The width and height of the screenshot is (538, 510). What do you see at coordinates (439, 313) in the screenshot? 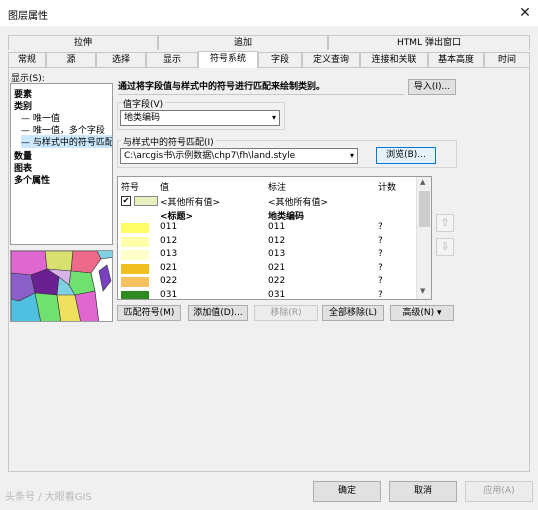
I see `dropdown-arrow-icon: ▾` at bounding box center [439, 313].